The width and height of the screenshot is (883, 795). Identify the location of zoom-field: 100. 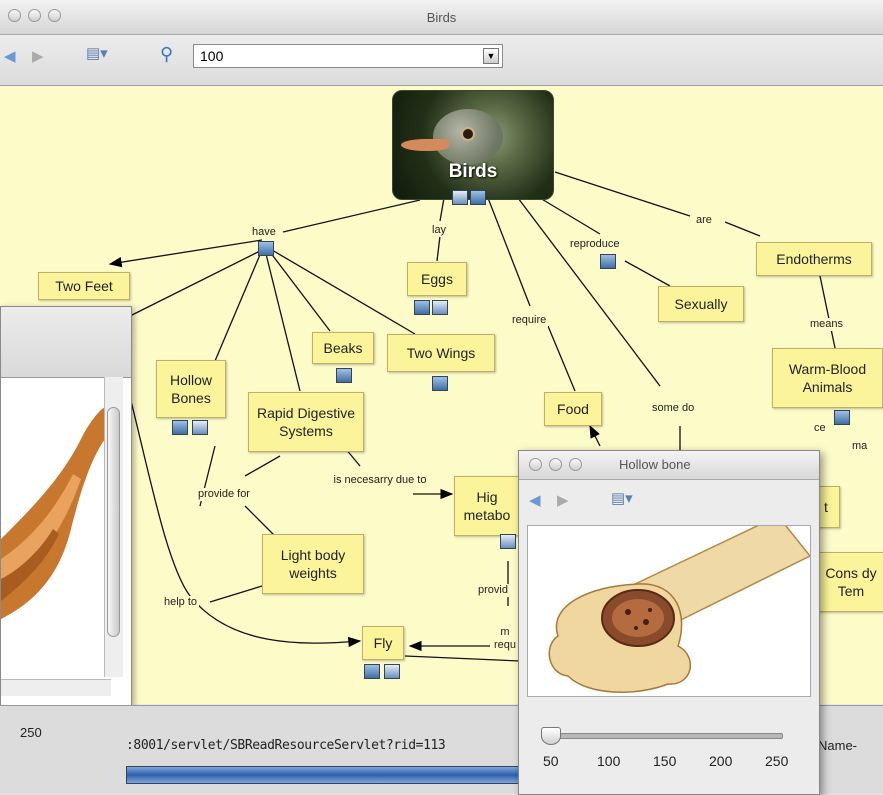
(348, 56).